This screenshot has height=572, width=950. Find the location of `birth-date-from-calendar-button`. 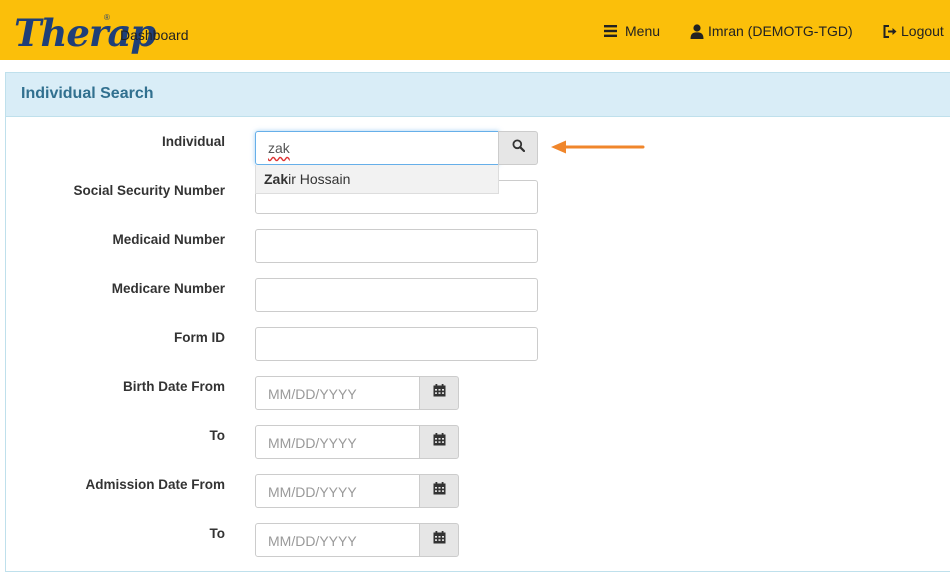

birth-date-from-calendar-button is located at coordinates (439, 393).